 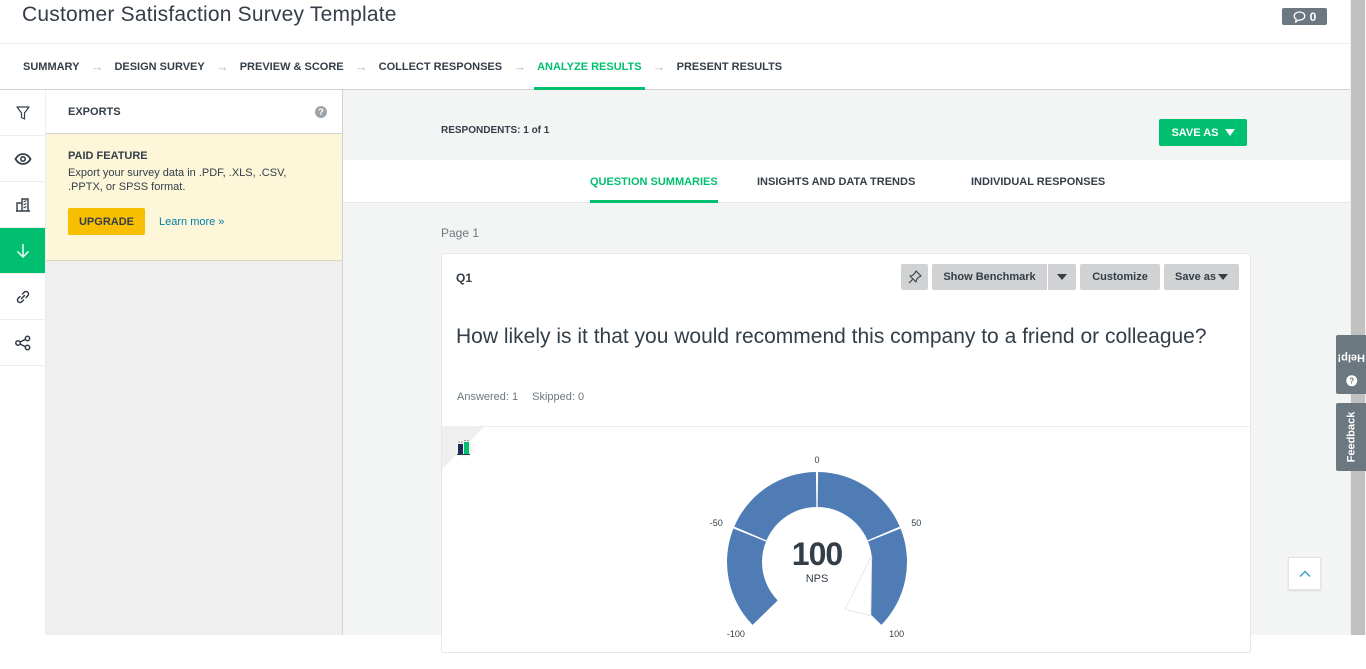 What do you see at coordinates (836, 181) in the screenshot?
I see `tab-insights-data-trends: INSIGHTS AND DATA TRENDS` at bounding box center [836, 181].